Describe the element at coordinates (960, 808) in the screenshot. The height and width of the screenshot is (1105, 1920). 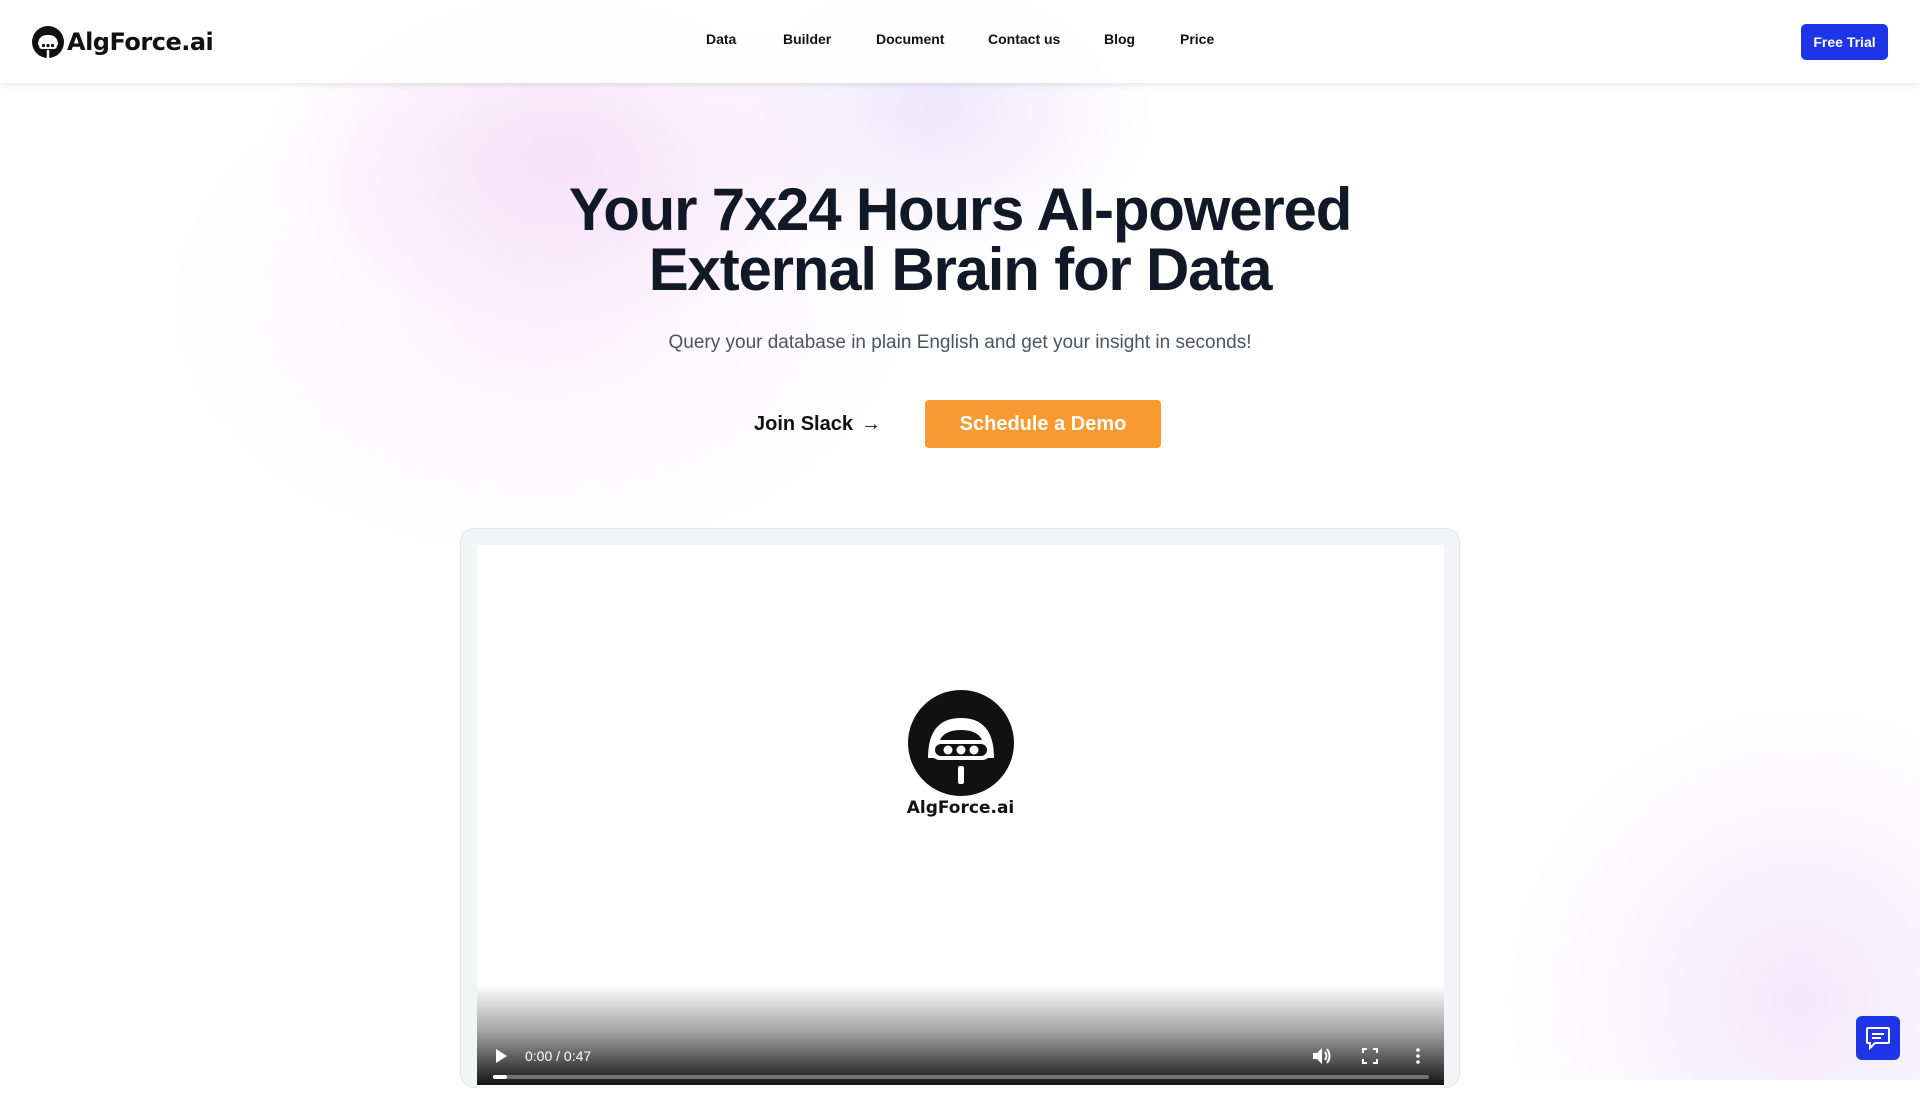
I see `video-logo-text: AlgForce.ai` at that location.